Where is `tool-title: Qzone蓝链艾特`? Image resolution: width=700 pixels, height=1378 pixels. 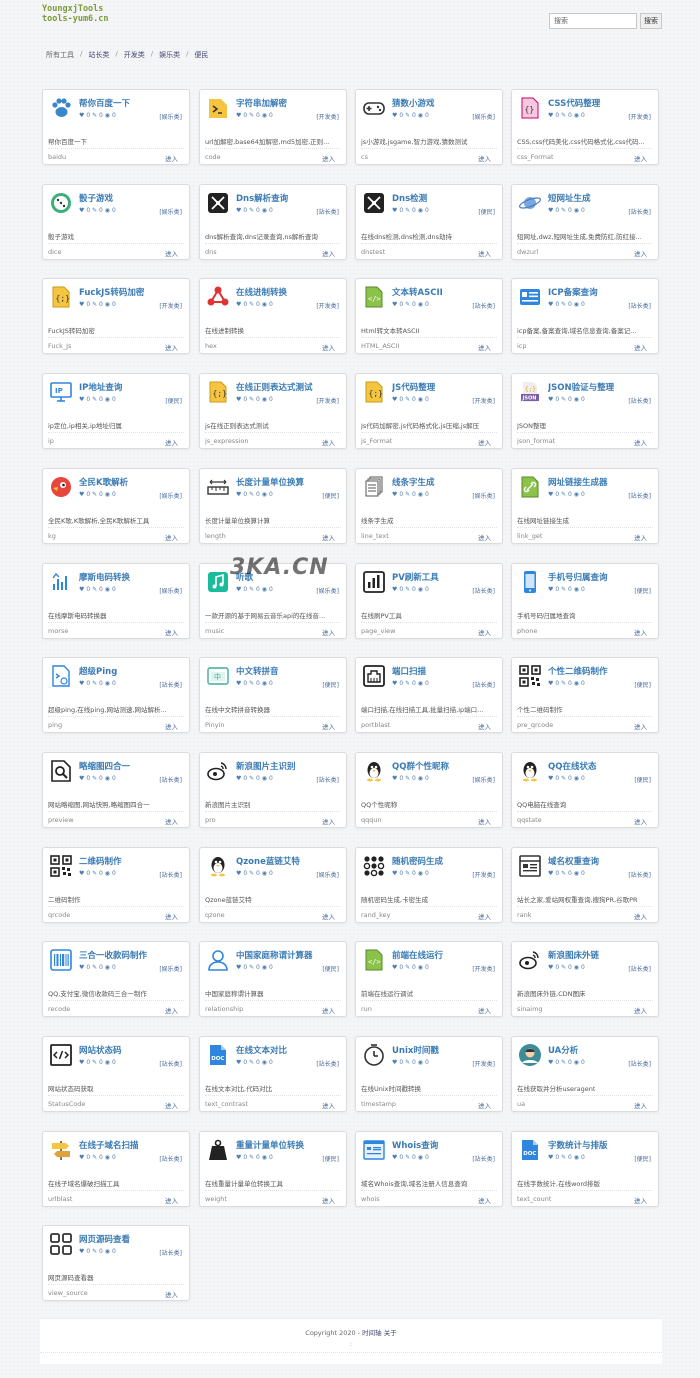 tool-title: Qzone蓝链艾特 is located at coordinates (268, 861).